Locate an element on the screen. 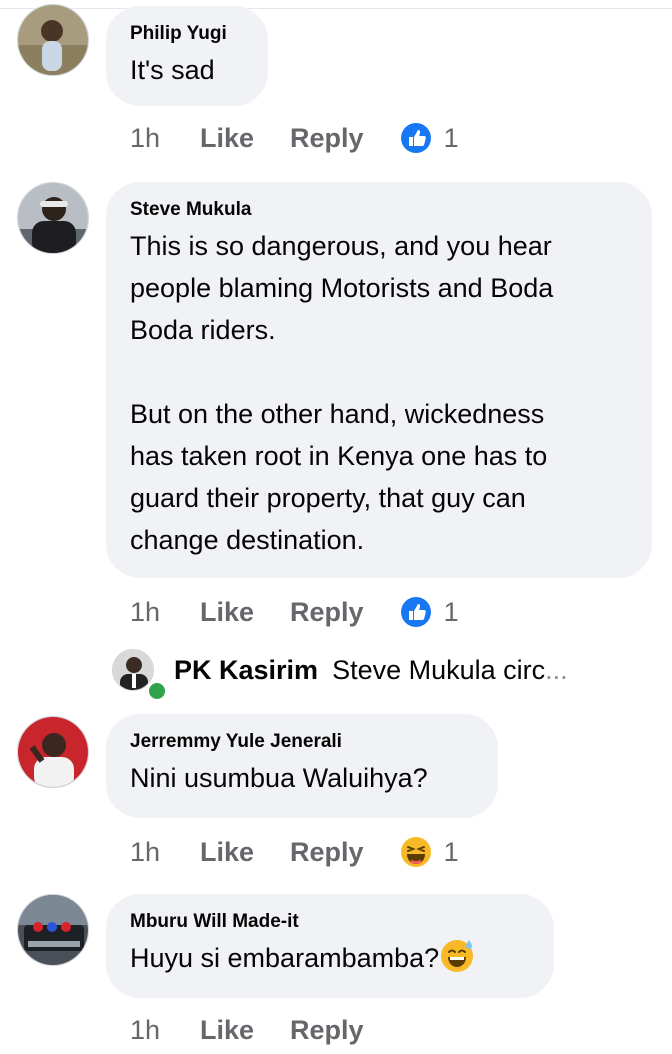 The width and height of the screenshot is (672, 1054). top-divider is located at coordinates (336, 8).